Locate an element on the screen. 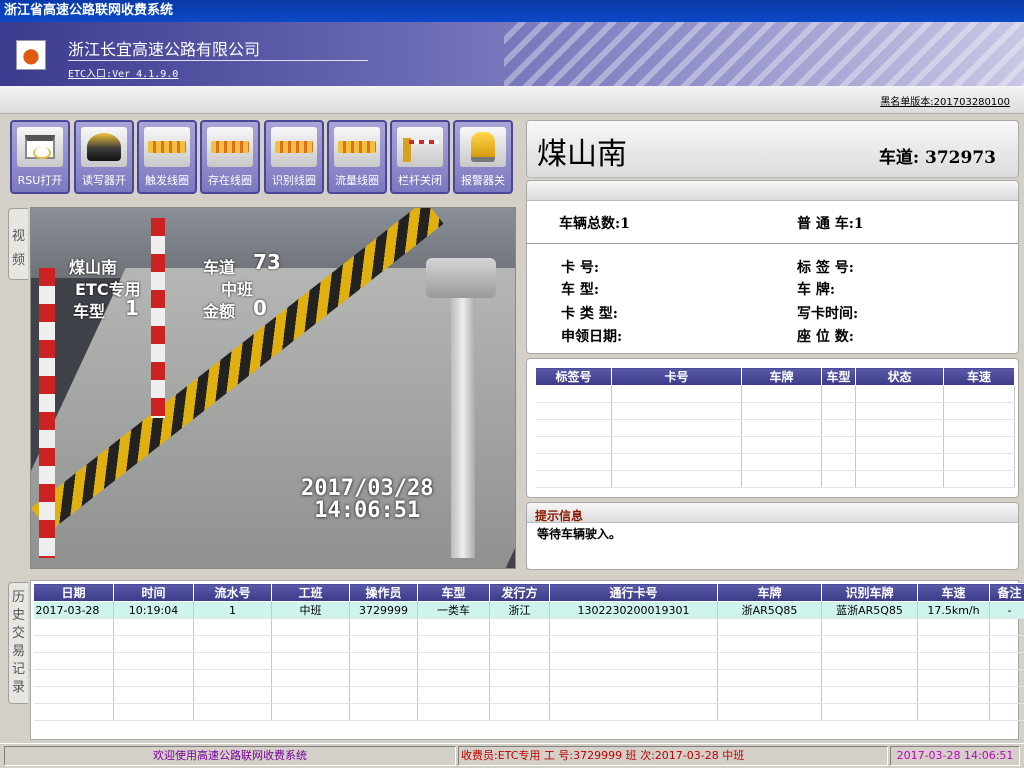 The image size is (1024, 768). video-timestamp-time: 14:06:51 is located at coordinates (367, 510).